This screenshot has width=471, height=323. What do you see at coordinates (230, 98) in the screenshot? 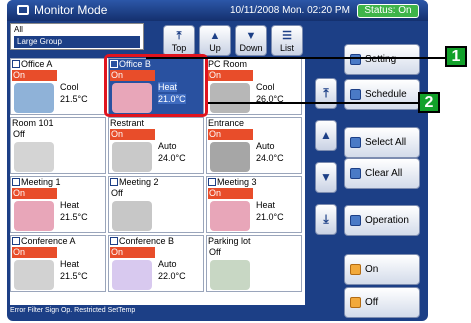
I see `computer-icon` at bounding box center [230, 98].